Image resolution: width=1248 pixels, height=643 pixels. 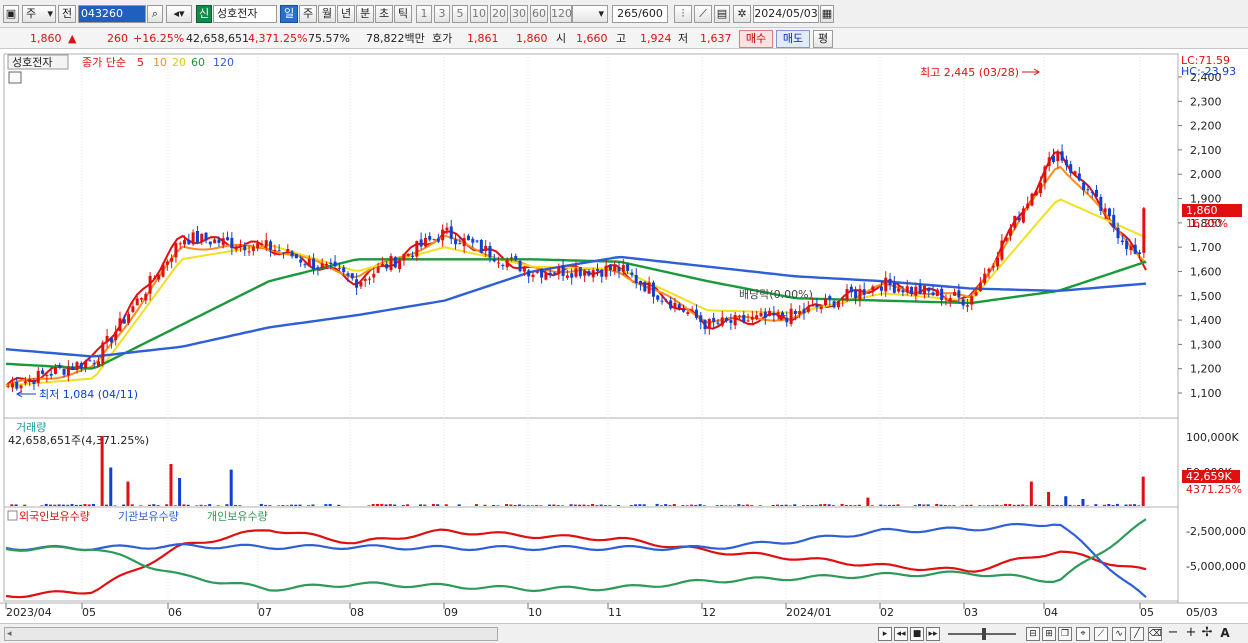 I want to click on zoom-slider-handle, so click(x=984, y=634).